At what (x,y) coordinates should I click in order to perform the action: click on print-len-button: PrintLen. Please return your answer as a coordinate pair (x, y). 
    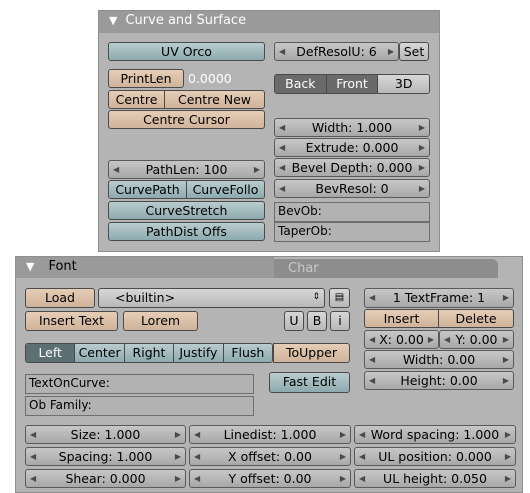
    Looking at the image, I should click on (146, 78).